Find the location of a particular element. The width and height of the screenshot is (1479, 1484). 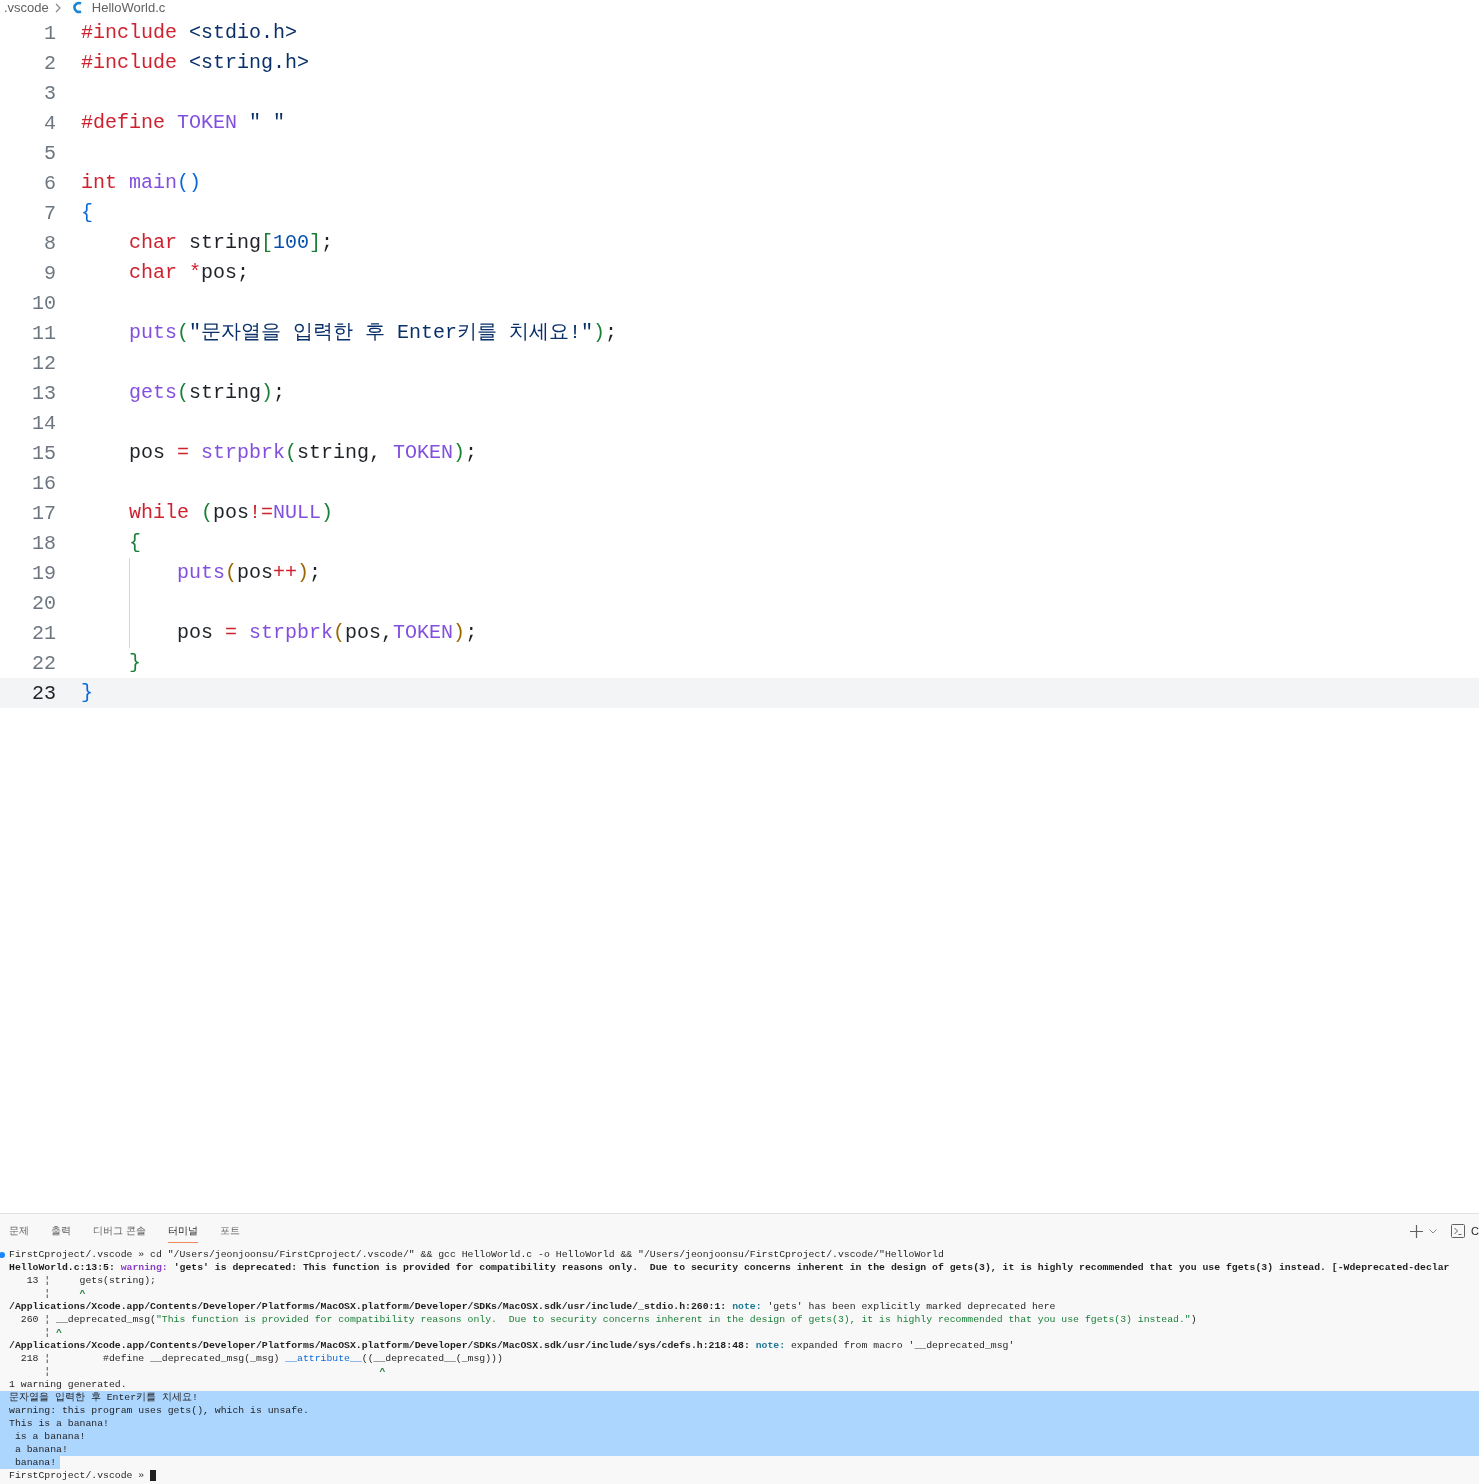

panel-tab: 디버그 콘솔 is located at coordinates (119, 1231).